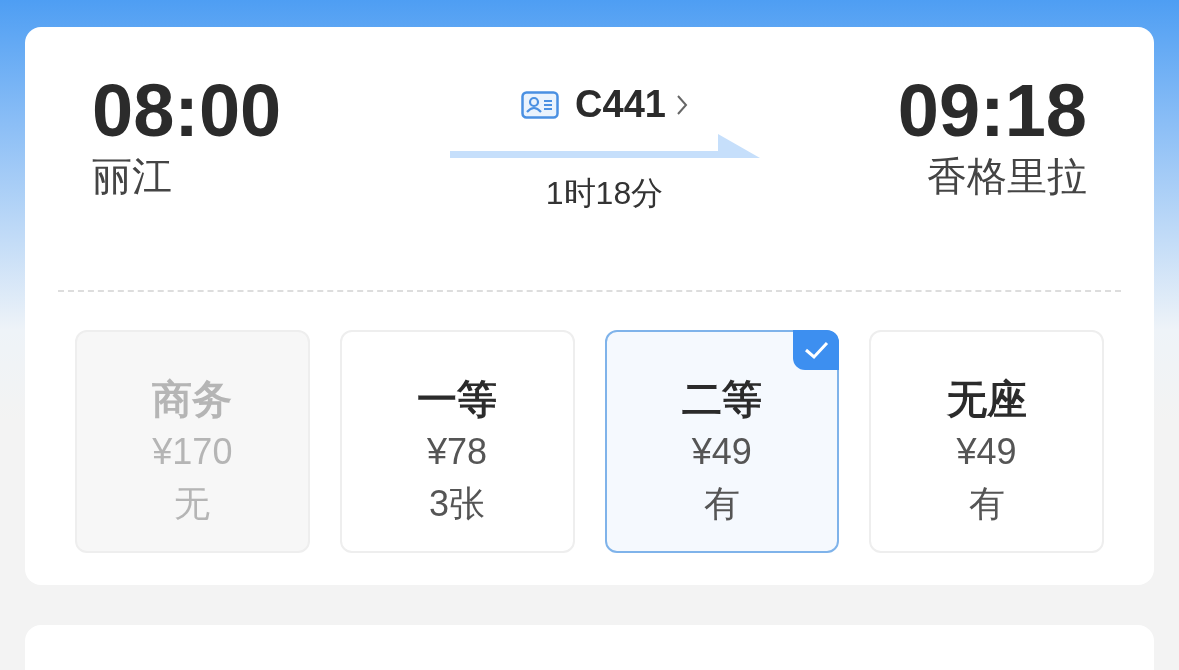 The image size is (1179, 670). What do you see at coordinates (187, 111) in the screenshot?
I see `departure-time: 08:00` at bounding box center [187, 111].